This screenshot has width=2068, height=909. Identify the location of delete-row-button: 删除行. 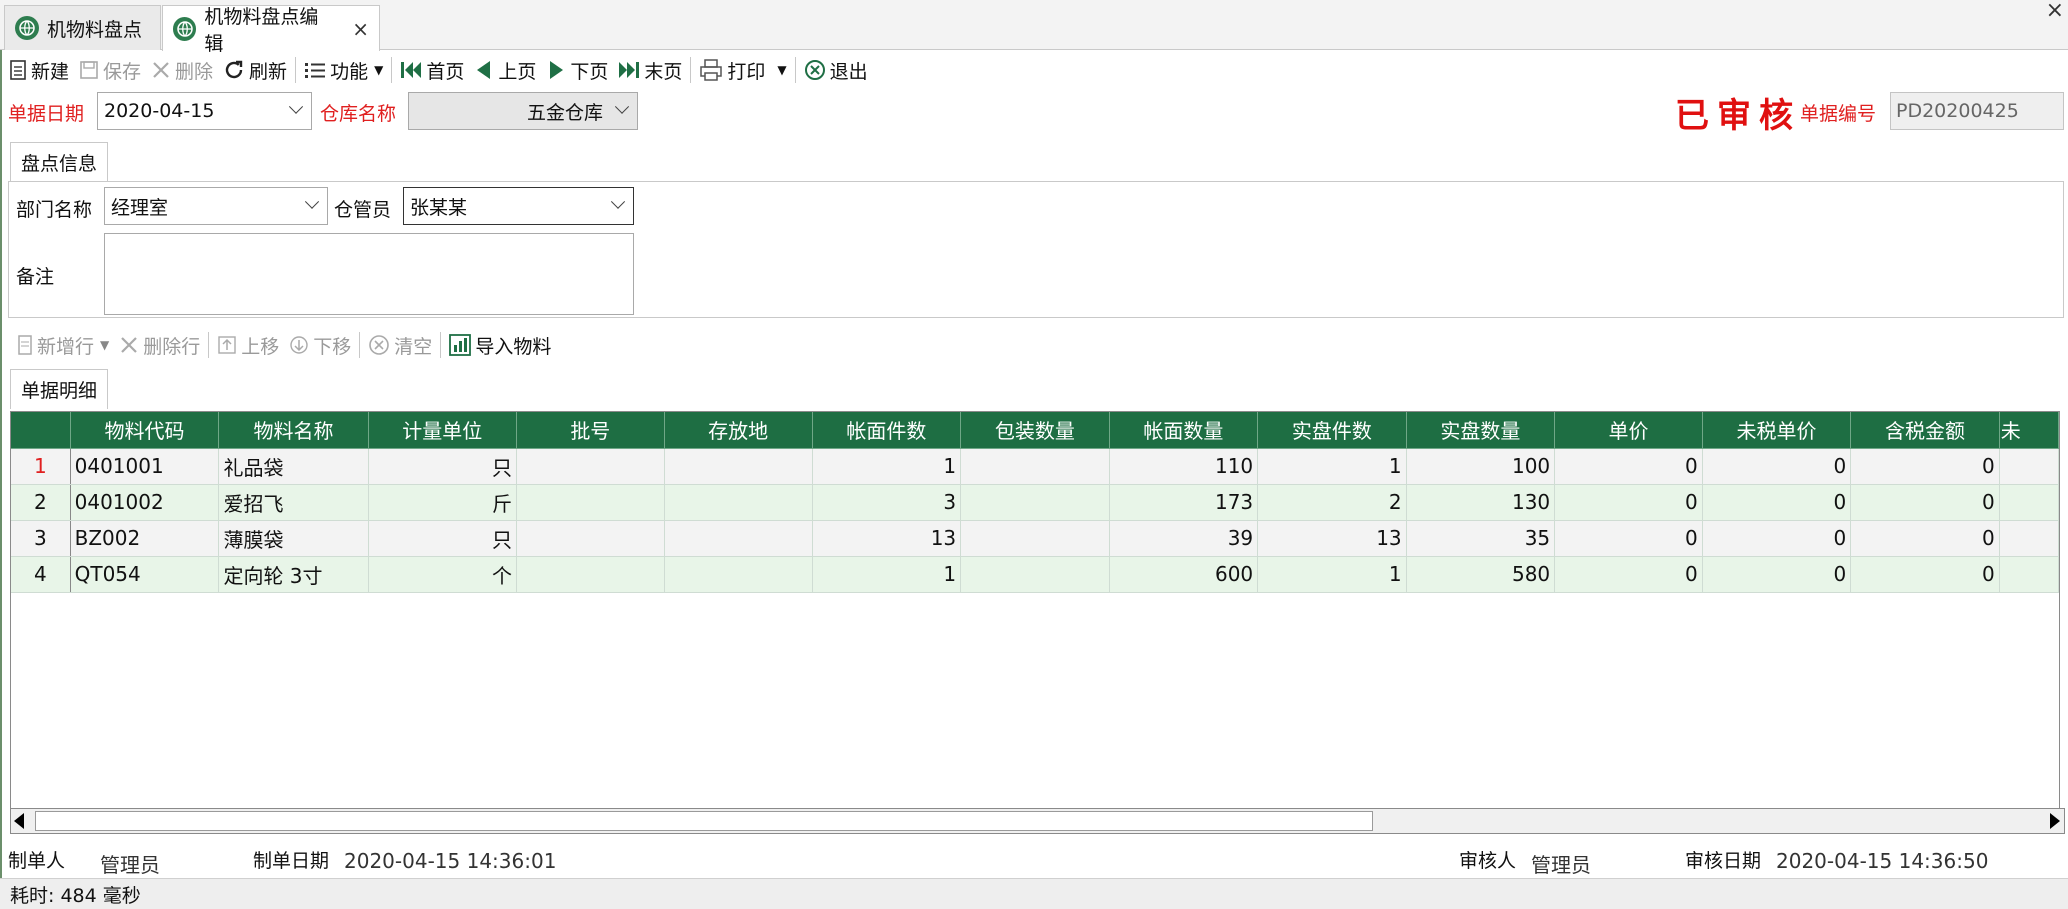
(159, 345).